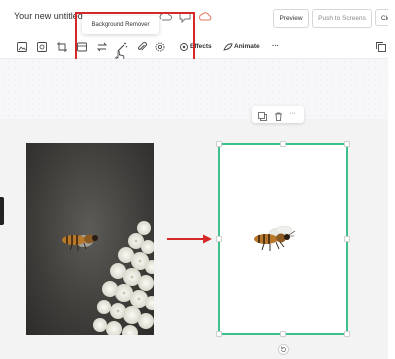 This screenshot has height=359, width=395. Describe the element at coordinates (391, 179) in the screenshot. I see `right-edge` at that location.